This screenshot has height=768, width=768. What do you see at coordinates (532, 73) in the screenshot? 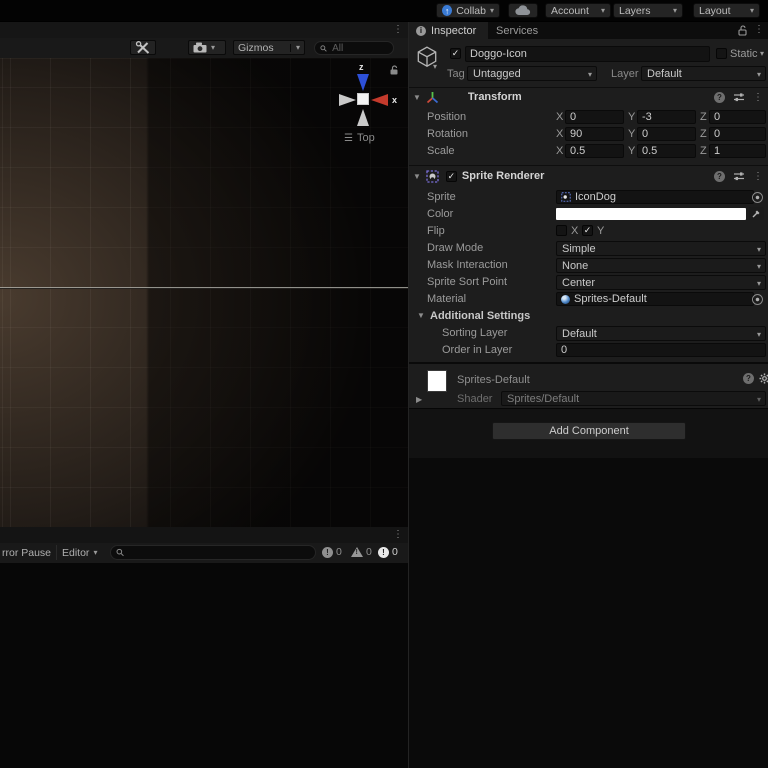
I see `tag-dropdown: Untagged ▾` at bounding box center [532, 73].